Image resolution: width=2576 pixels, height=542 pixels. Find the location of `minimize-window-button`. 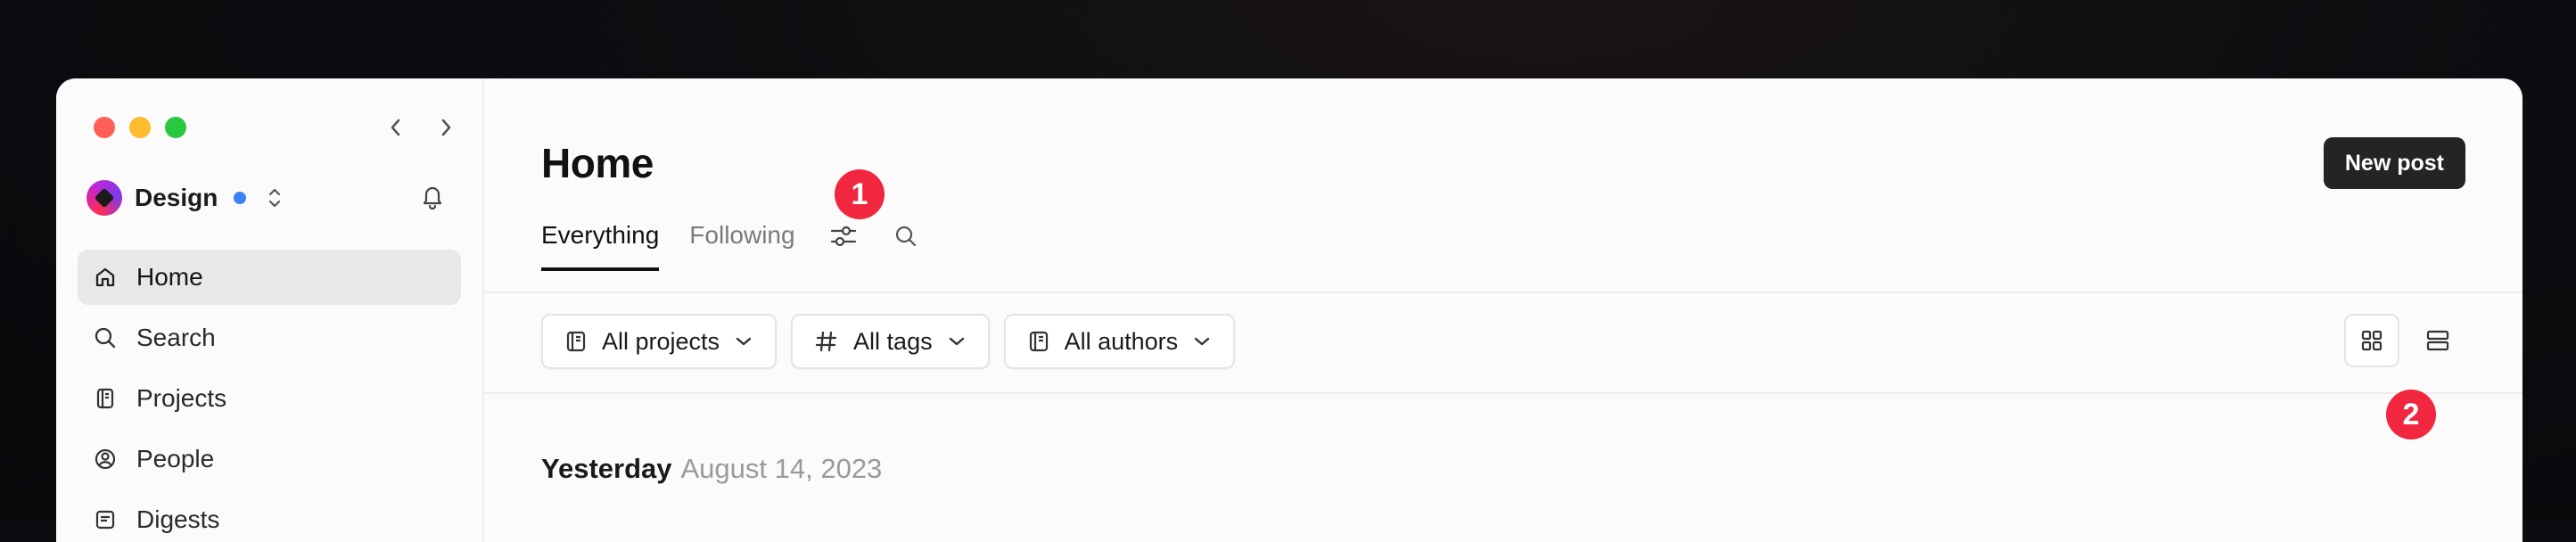

minimize-window-button is located at coordinates (140, 127).